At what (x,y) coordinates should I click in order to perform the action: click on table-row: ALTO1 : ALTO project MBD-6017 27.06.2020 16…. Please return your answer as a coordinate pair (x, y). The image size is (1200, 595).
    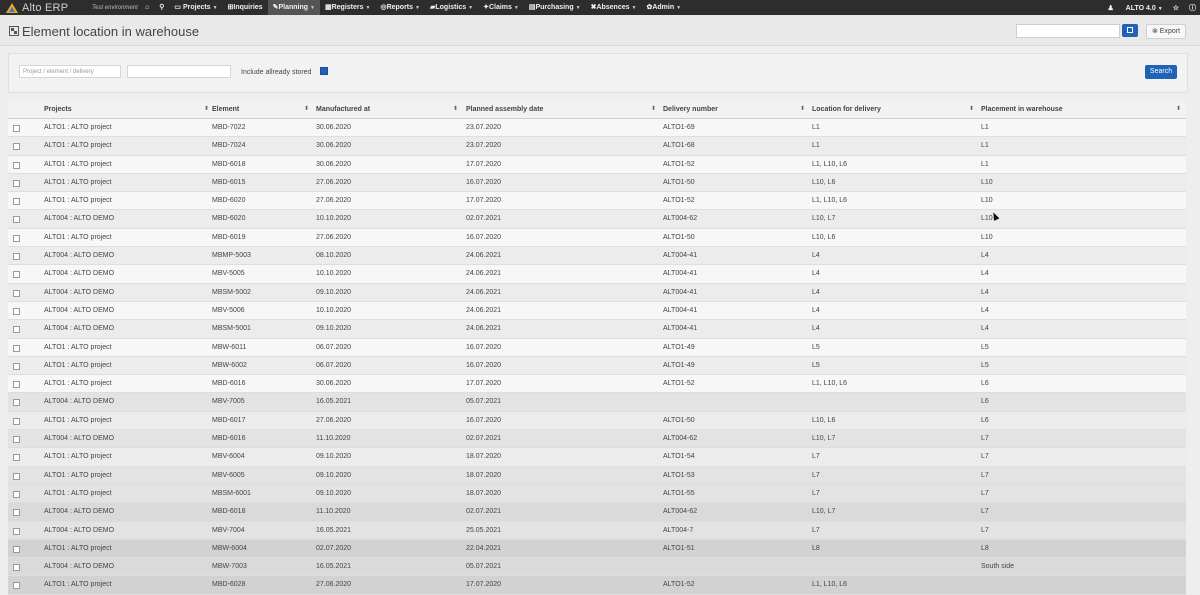
    Looking at the image, I should click on (597, 421).